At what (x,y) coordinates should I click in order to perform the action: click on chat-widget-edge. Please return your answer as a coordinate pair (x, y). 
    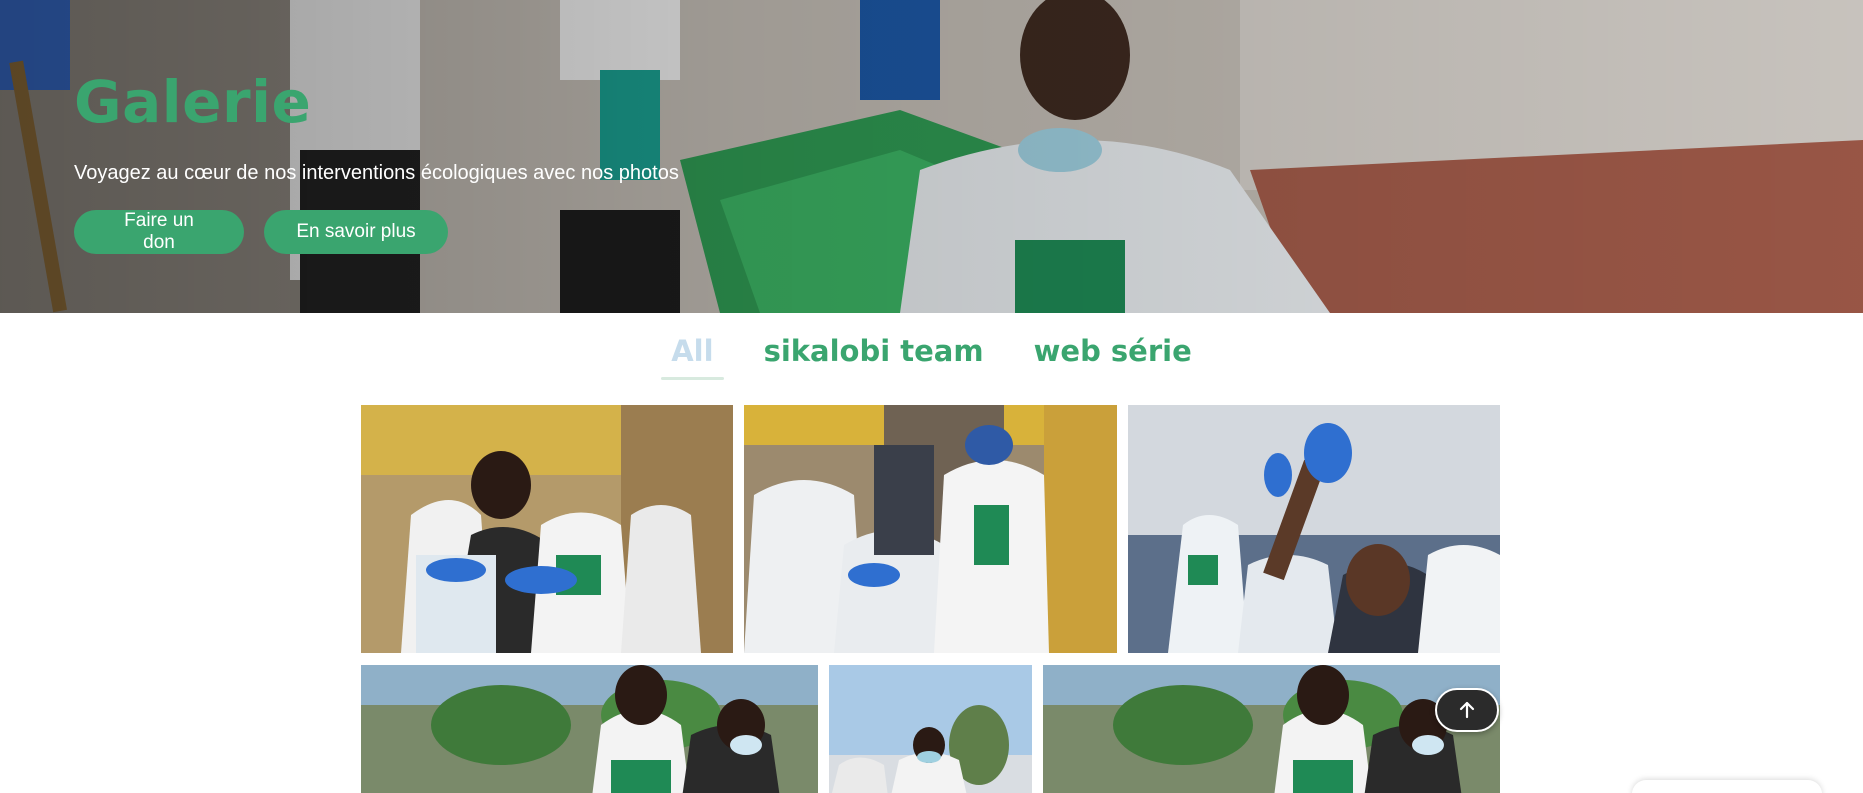
    Looking at the image, I should click on (1727, 786).